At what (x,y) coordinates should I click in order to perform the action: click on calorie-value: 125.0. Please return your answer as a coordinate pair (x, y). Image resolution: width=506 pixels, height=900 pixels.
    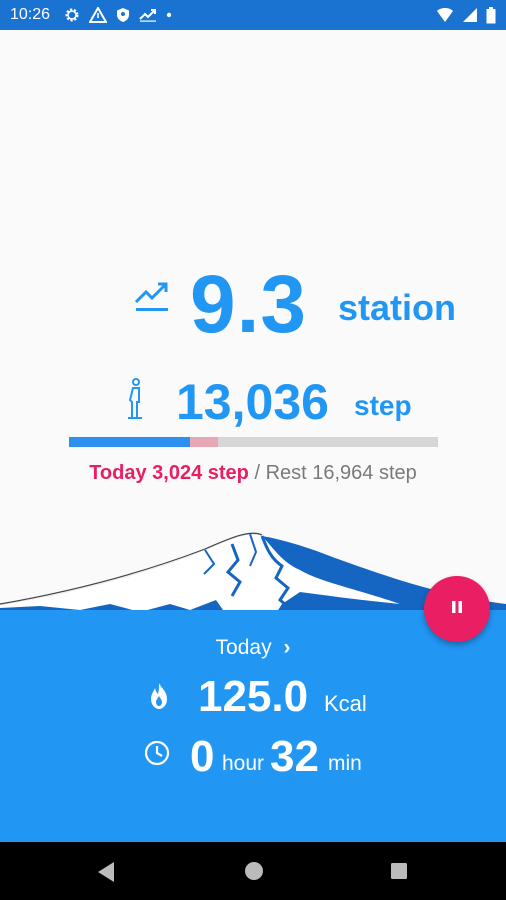
    Looking at the image, I should click on (253, 696).